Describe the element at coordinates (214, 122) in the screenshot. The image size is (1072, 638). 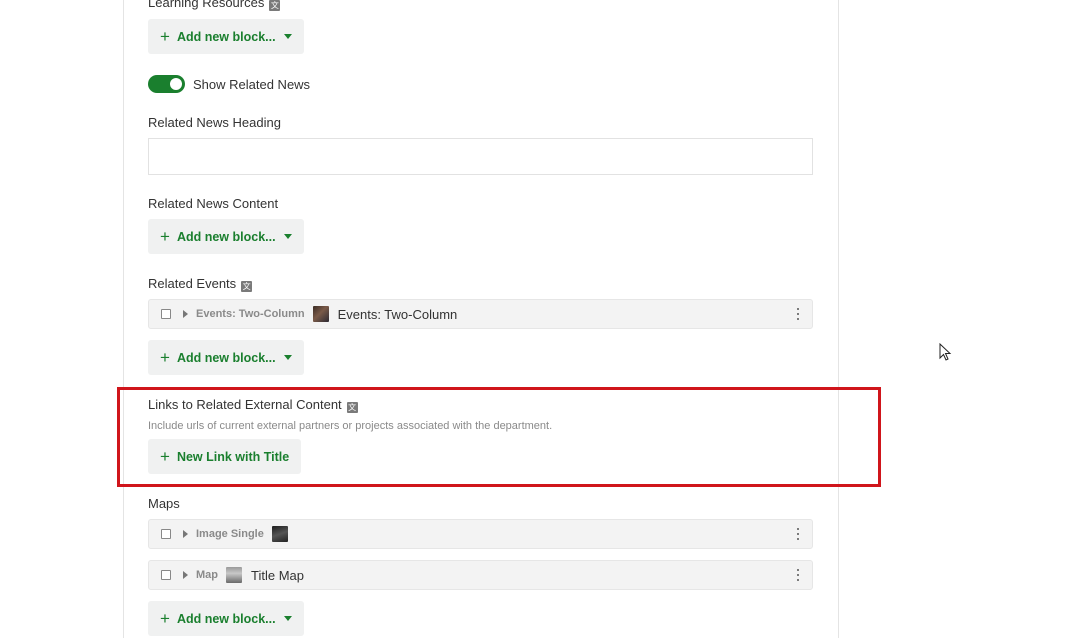
I see `related-news-heading-label: Related News Heading` at that location.